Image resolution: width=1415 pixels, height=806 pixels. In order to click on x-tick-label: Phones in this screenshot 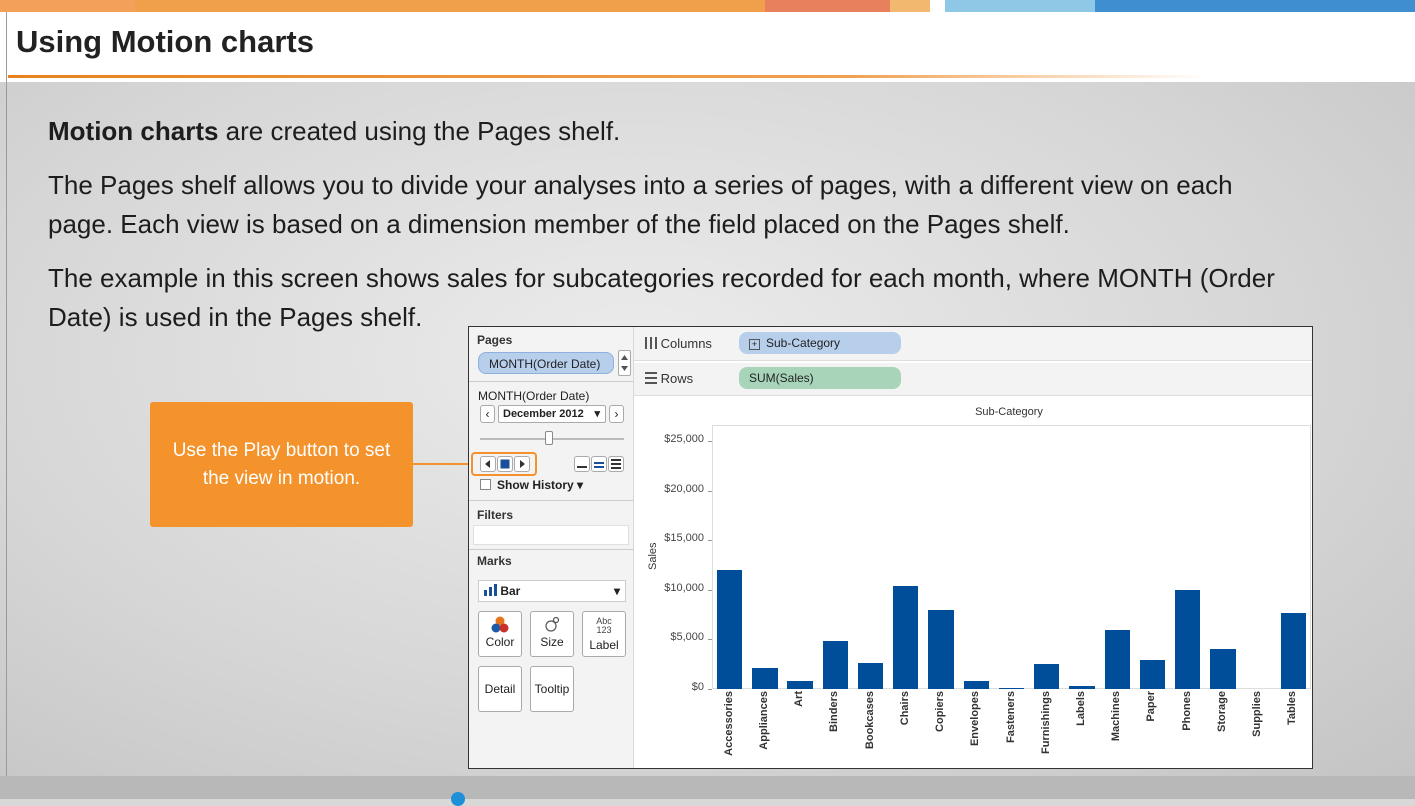, I will do `click(1186, 711)`.